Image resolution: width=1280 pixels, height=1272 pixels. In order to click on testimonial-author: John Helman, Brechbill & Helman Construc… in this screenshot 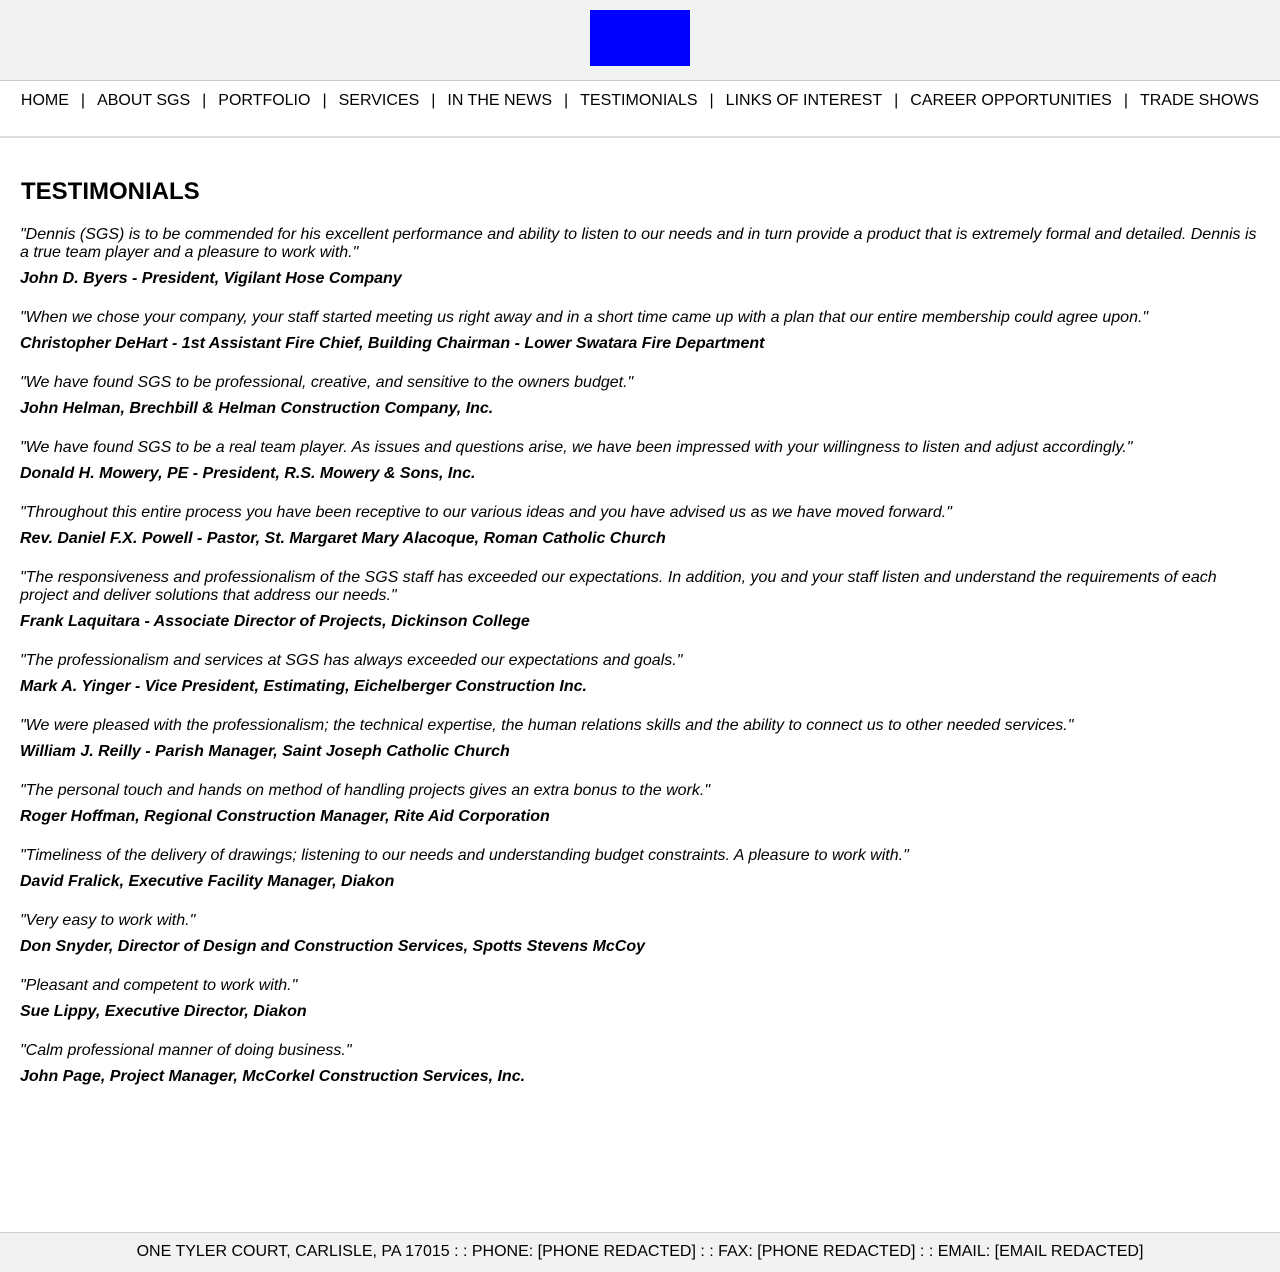, I will do `click(257, 408)`.